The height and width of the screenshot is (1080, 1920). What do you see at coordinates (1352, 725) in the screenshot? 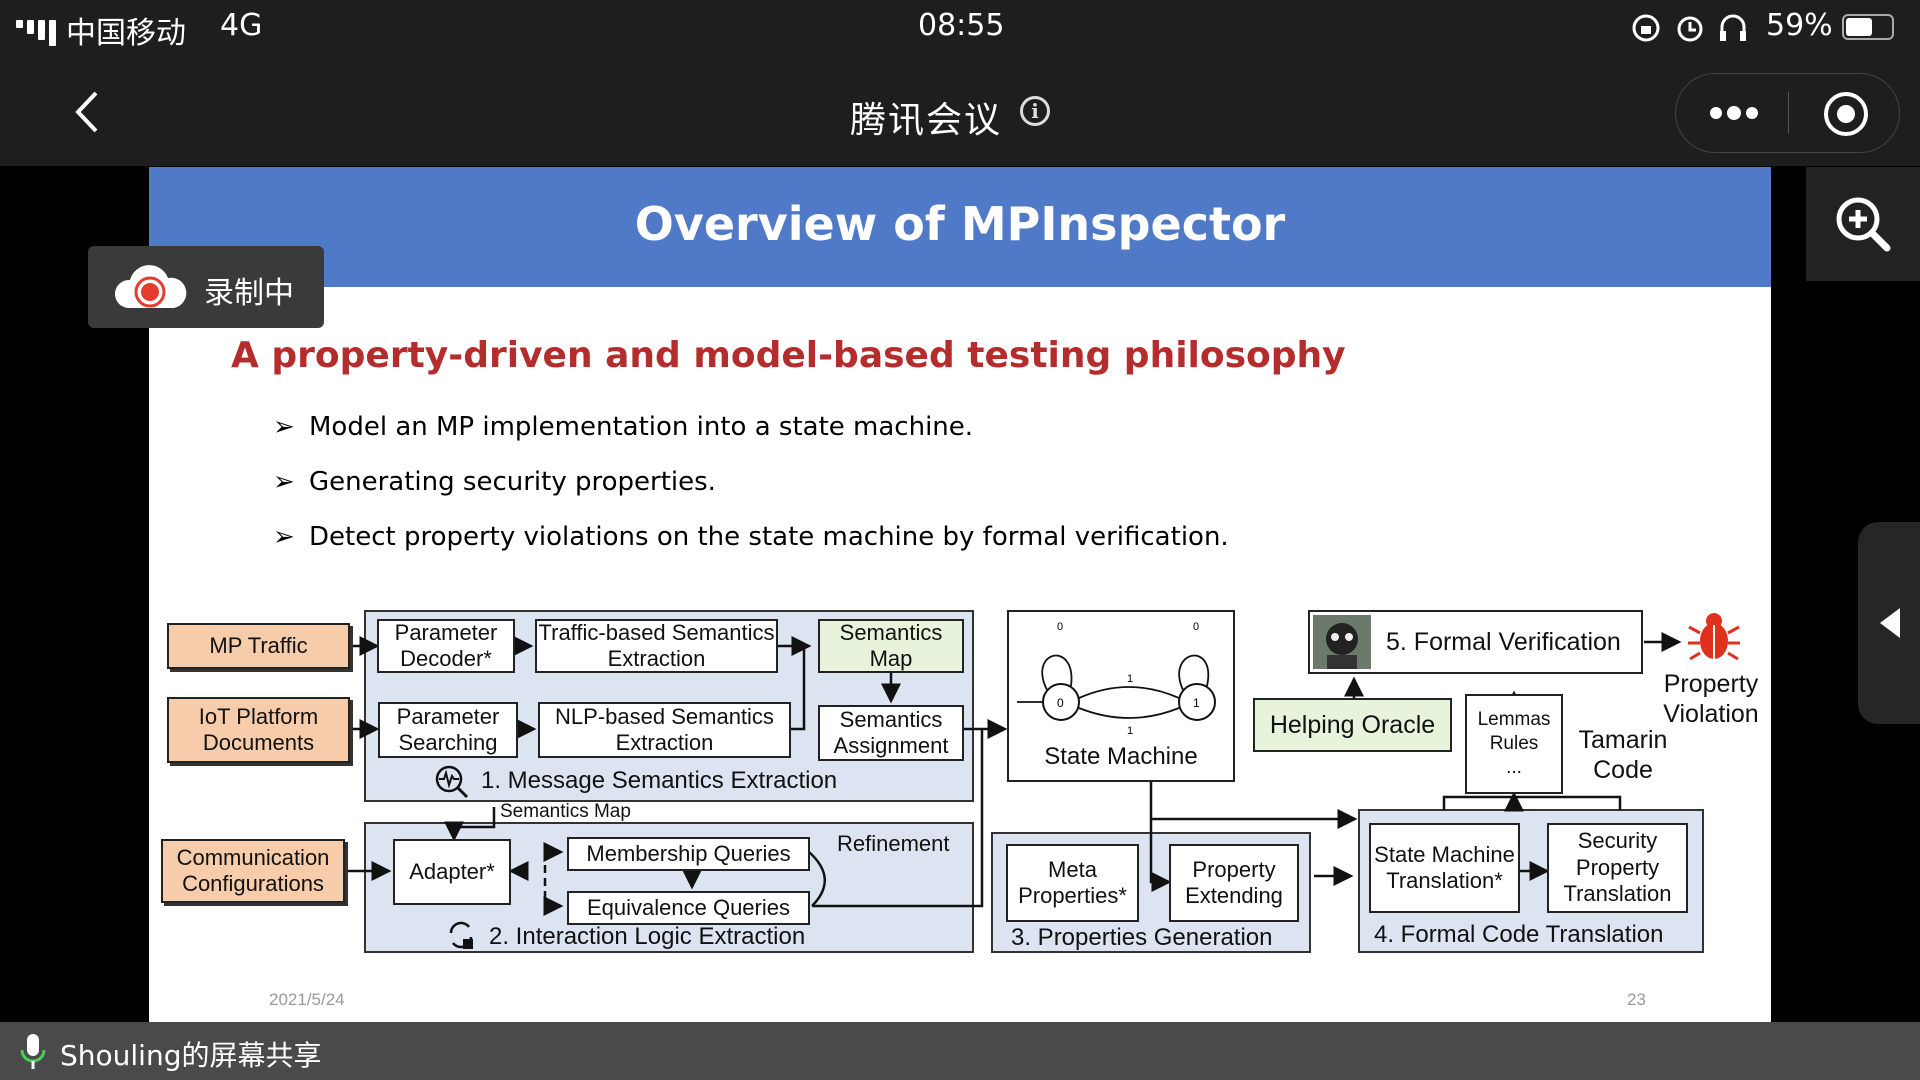
I see `helping-oracle-box: Helping Oracle` at bounding box center [1352, 725].